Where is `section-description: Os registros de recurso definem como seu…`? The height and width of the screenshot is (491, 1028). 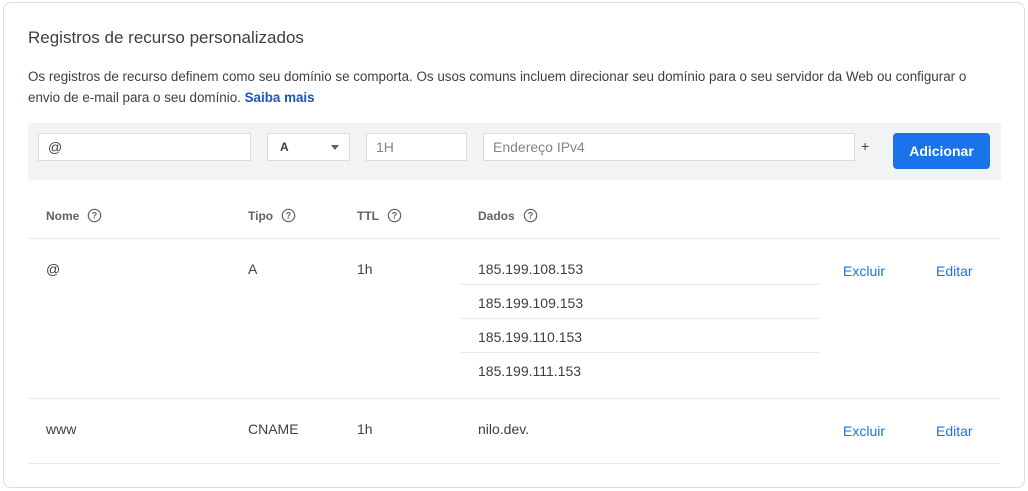 section-description: Os registros de recurso definem como seu… is located at coordinates (508, 87).